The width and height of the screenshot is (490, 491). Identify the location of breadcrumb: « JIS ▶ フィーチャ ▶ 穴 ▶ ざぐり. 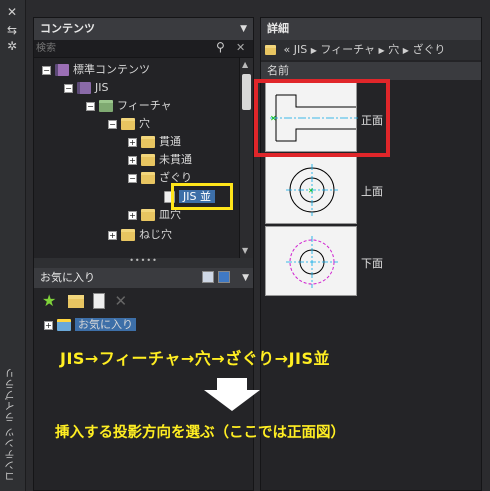
(371, 50).